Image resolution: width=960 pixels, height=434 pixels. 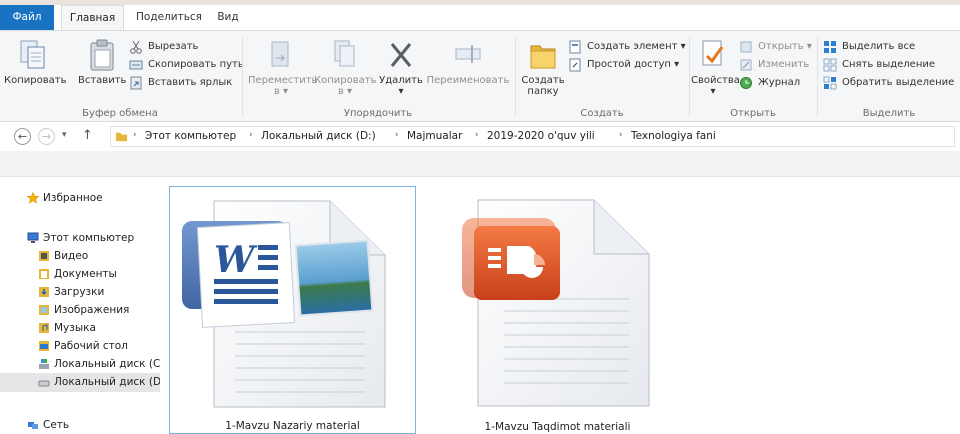 I want to click on sidebar-item-label: Избранное, so click(x=73, y=198).